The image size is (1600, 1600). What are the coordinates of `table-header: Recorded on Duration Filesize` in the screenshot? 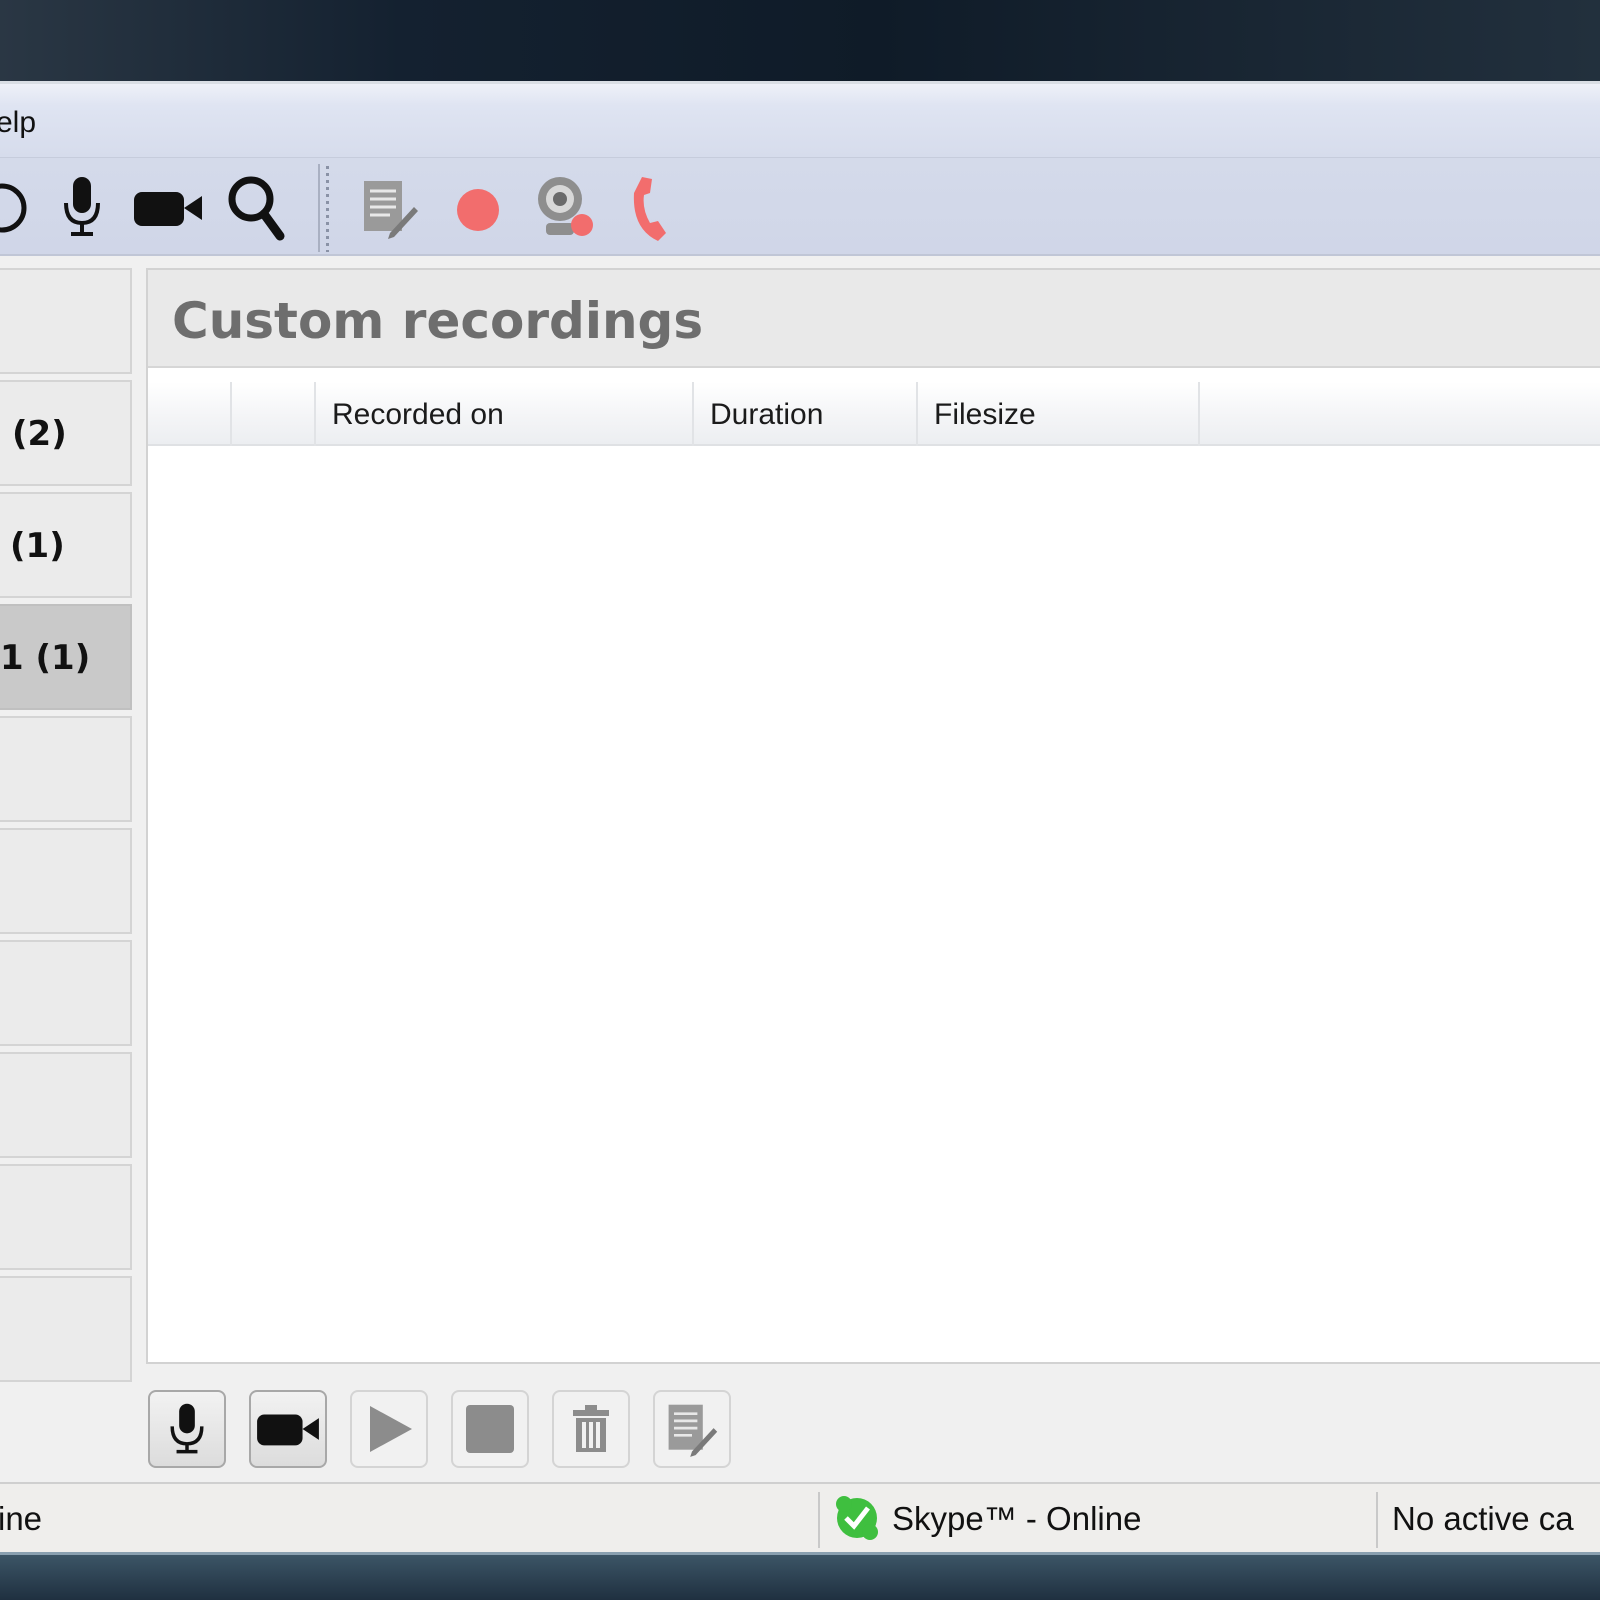 It's located at (874, 414).